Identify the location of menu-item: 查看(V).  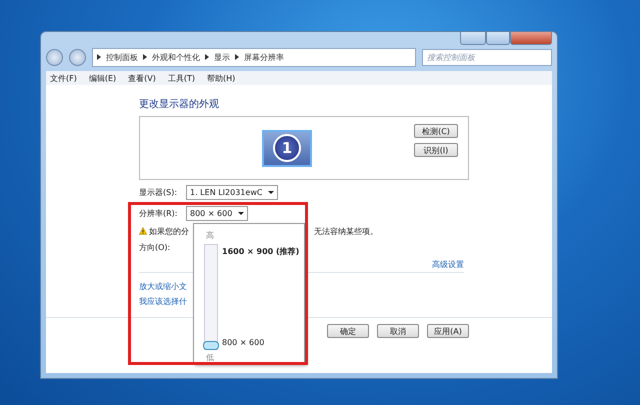
(142, 78).